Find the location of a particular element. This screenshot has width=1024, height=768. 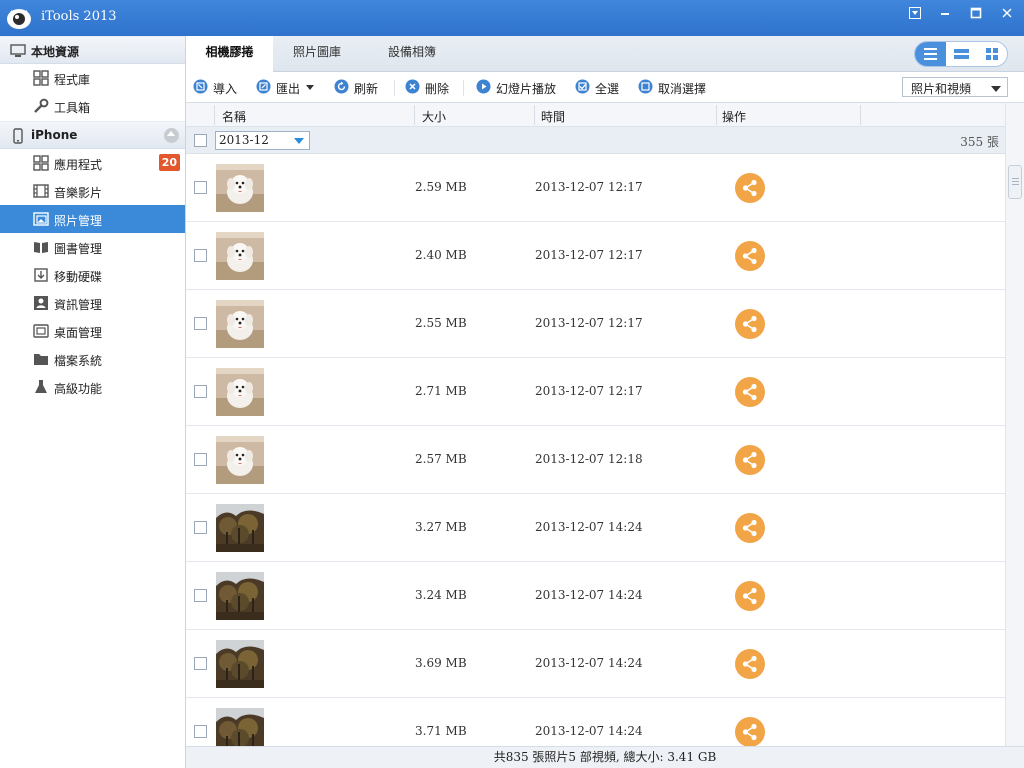

sidebar-item-desktop-management: 桌面管理 is located at coordinates (92, 331).